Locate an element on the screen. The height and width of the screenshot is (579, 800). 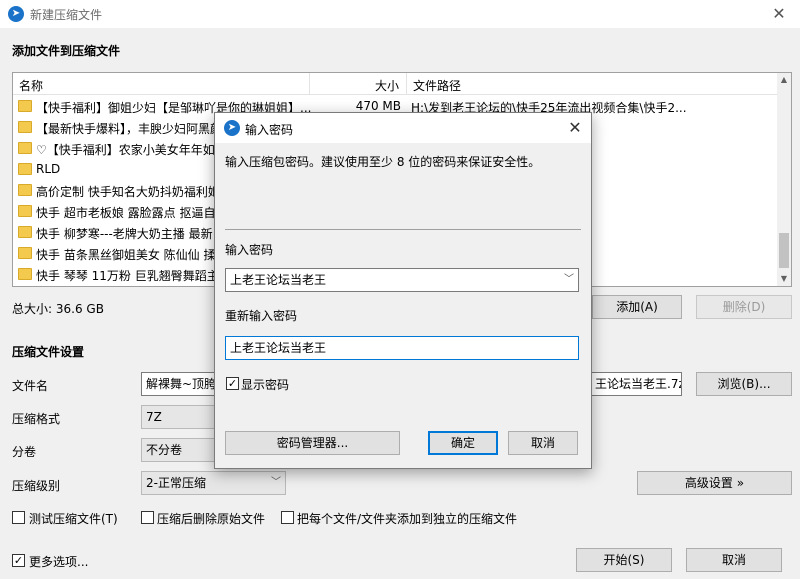
filename-label: 文件名 is located at coordinates (30, 386).